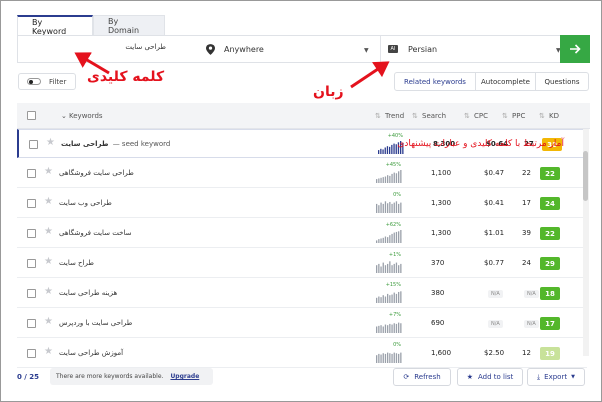 This screenshot has height=402, width=602. Describe the element at coordinates (126, 77) in the screenshot. I see `annotation-keyword: کلمه کلیدی` at that location.